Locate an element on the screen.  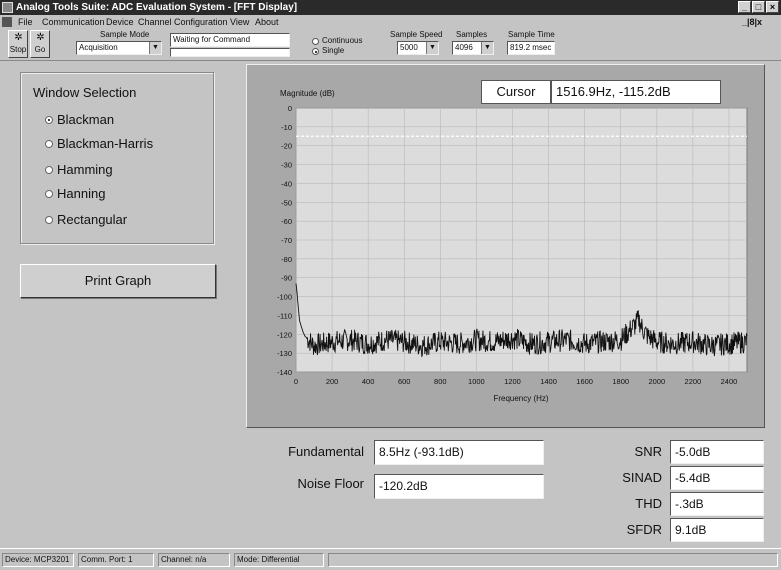
y-tick-label: -30 is located at coordinates (286, 165).